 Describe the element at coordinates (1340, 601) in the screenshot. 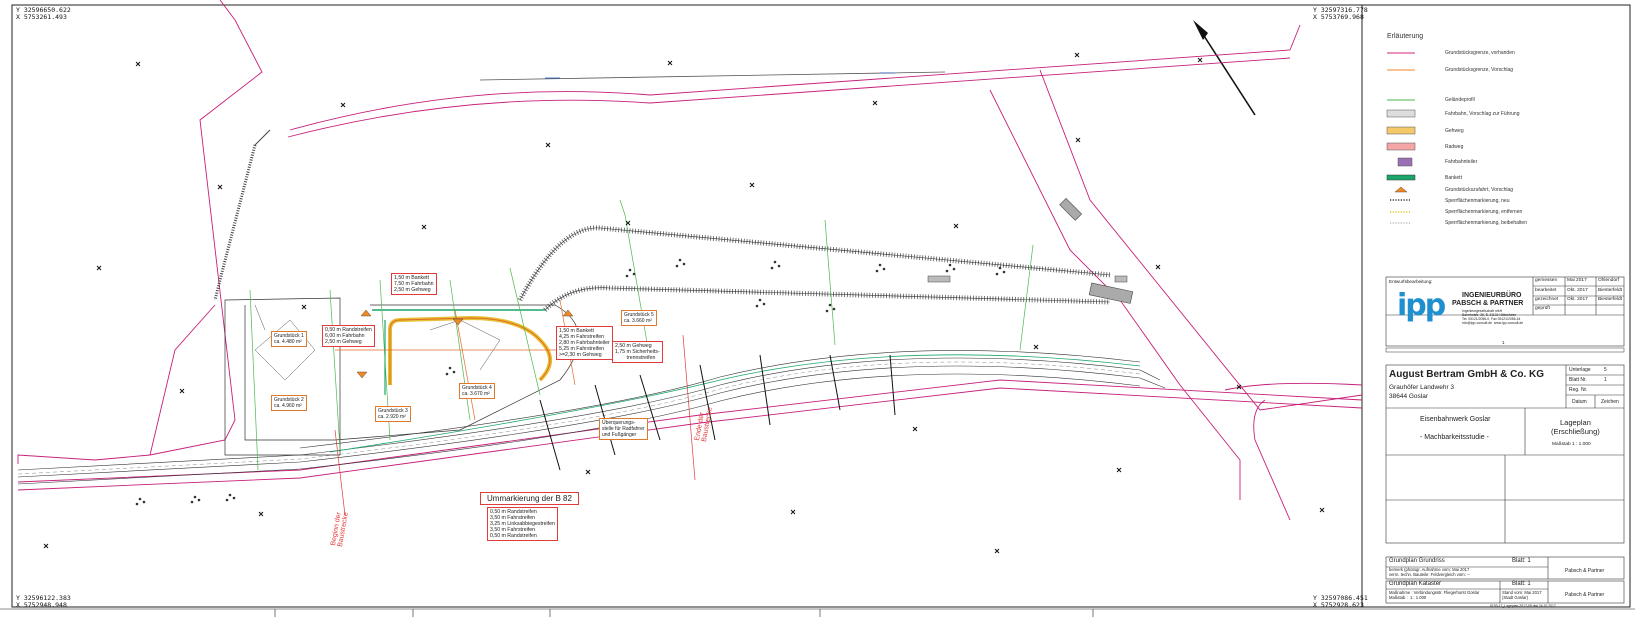

I see `corner-coord-bottom-right: Y 32597086.451 X 5752928.623` at that location.